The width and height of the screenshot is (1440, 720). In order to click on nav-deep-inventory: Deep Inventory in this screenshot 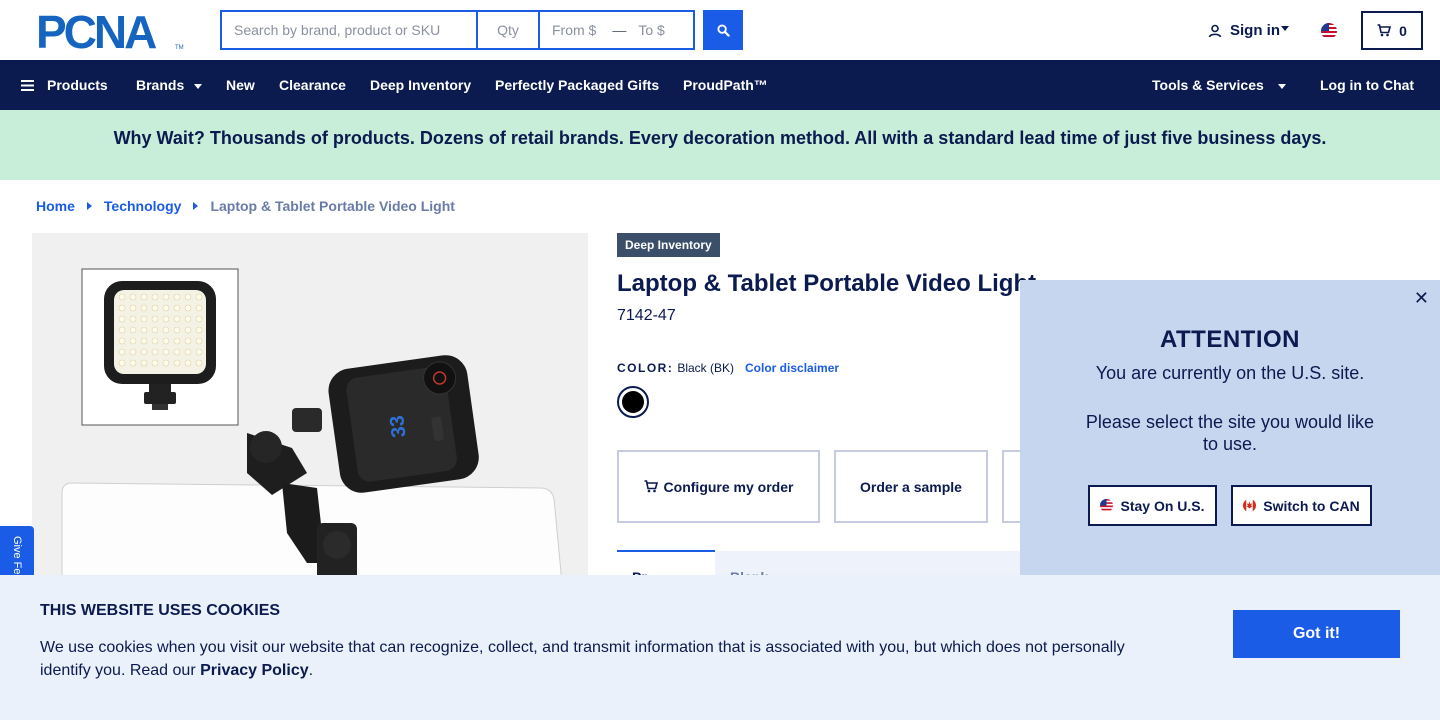, I will do `click(420, 85)`.